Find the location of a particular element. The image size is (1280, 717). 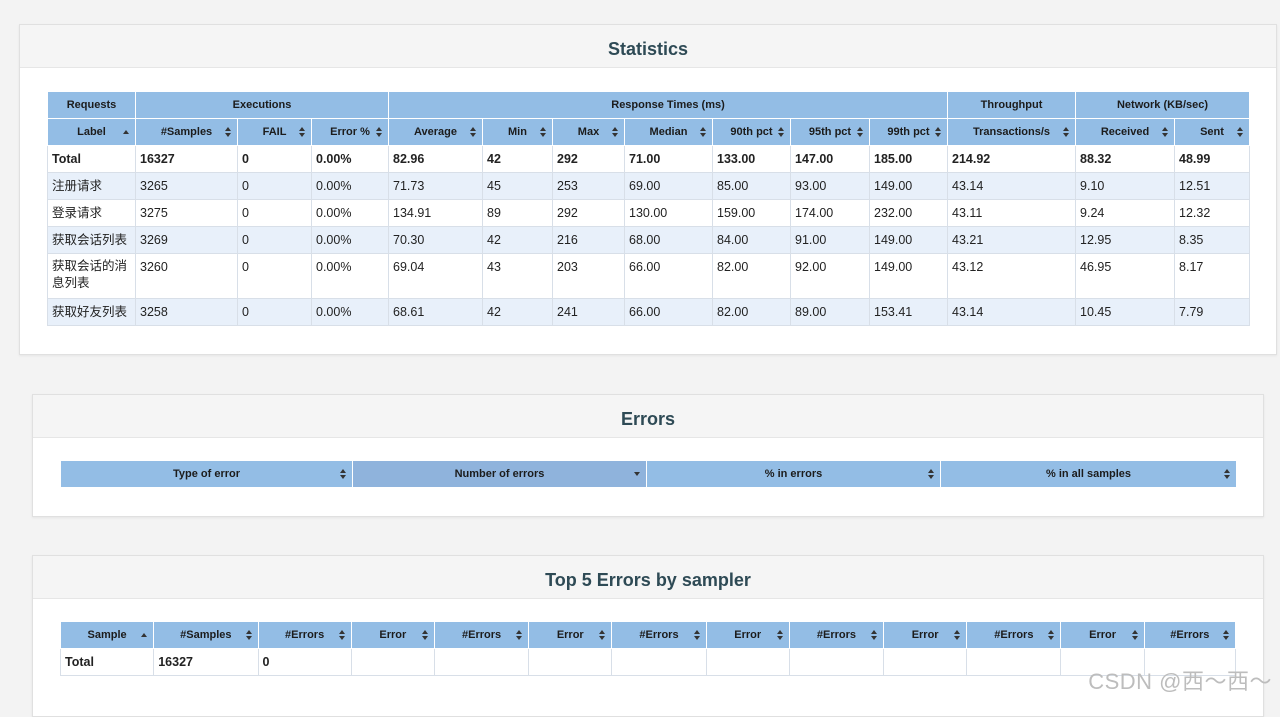

column-header-transactions: Transactions/s is located at coordinates (1012, 132).